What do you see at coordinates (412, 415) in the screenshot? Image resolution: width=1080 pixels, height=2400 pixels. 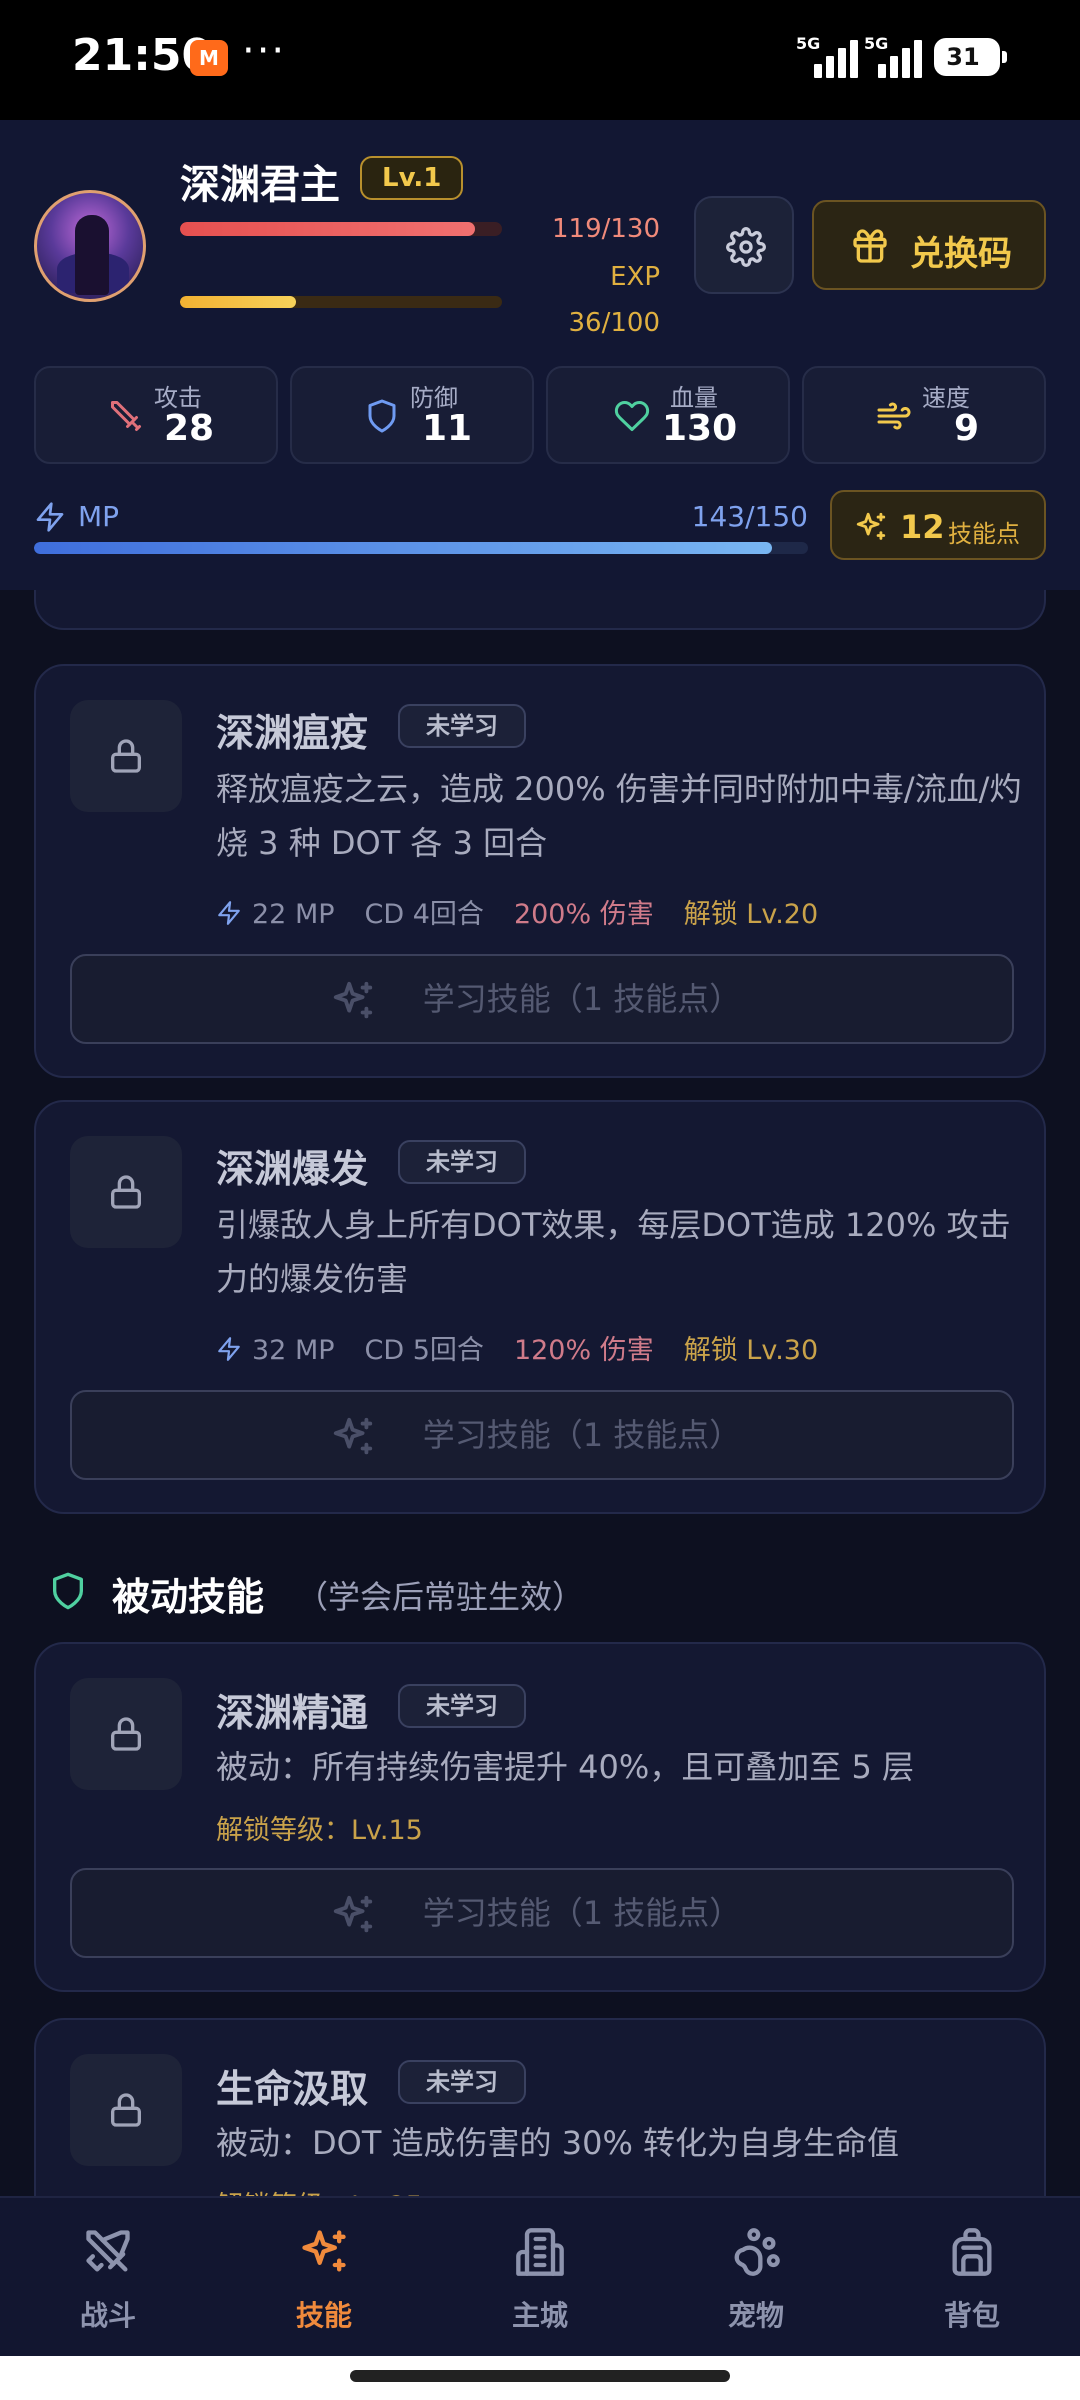 I see `stat-defense: 防御 11` at bounding box center [412, 415].